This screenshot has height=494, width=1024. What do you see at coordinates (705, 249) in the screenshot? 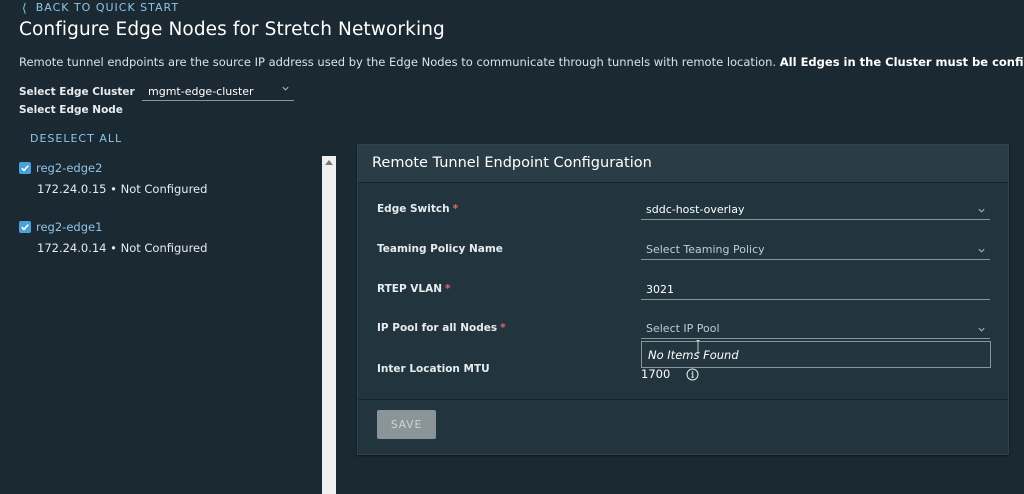
I see `teaming-policy-placeholder: Select Teaming Policy` at bounding box center [705, 249].